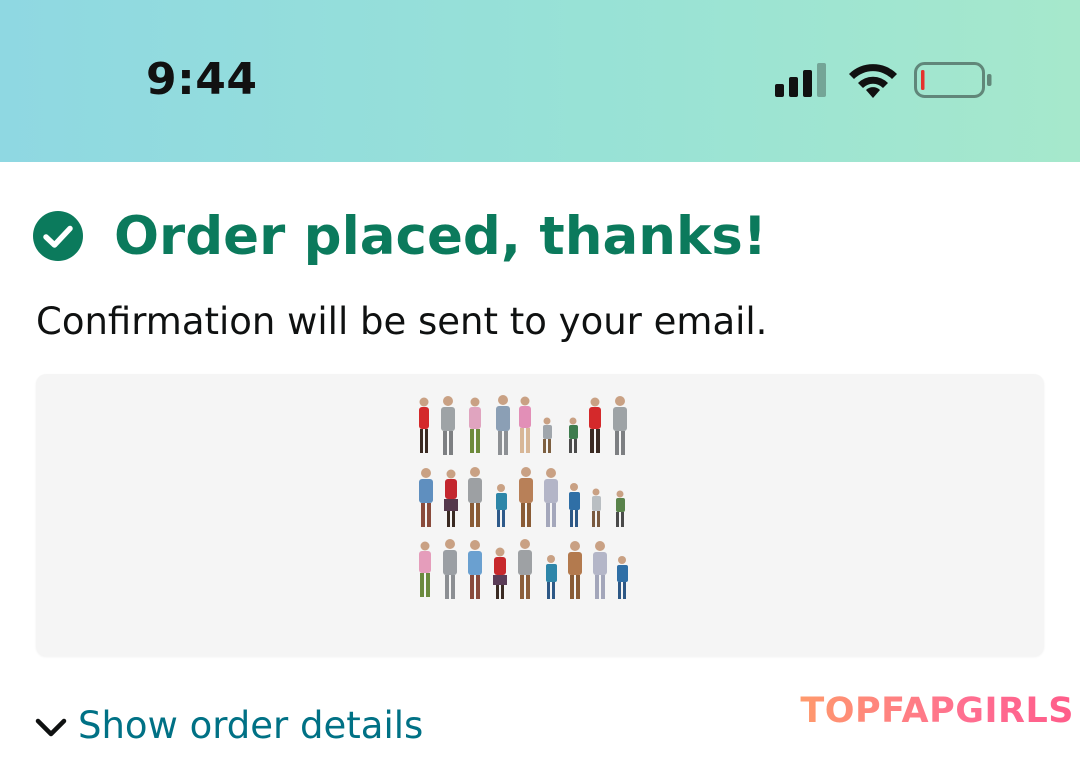 This screenshot has height=760, width=1080. Describe the element at coordinates (202, 79) in the screenshot. I see `status-time: 9:44` at that location.